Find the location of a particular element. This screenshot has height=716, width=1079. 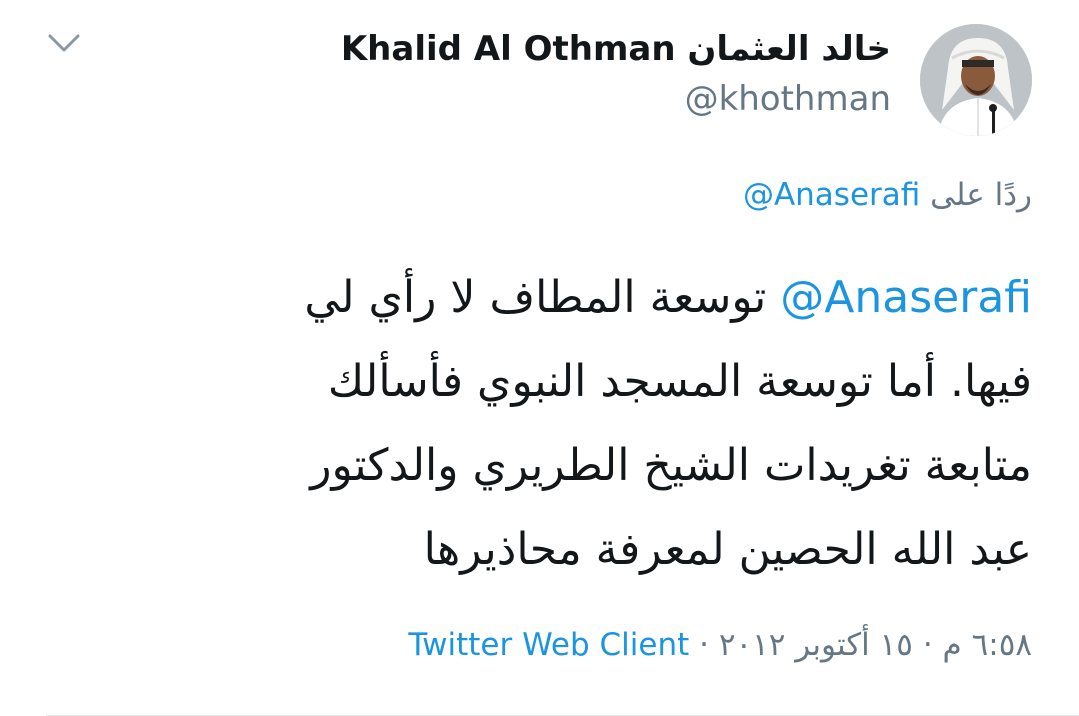

tweet-time: ٦:٥٨ م is located at coordinates (987, 645).